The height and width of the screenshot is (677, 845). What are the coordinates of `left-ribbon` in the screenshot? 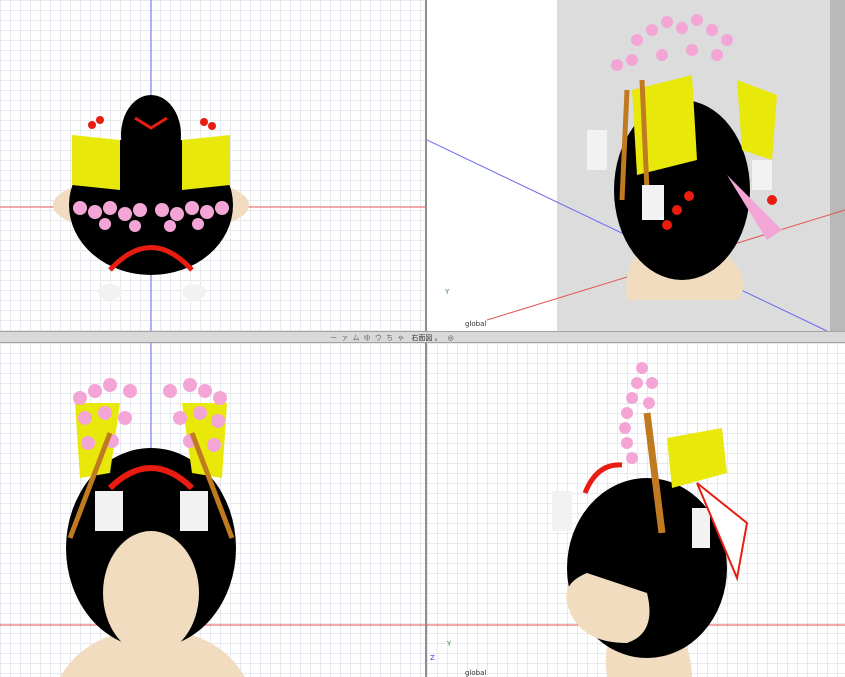 It's located at (96, 162).